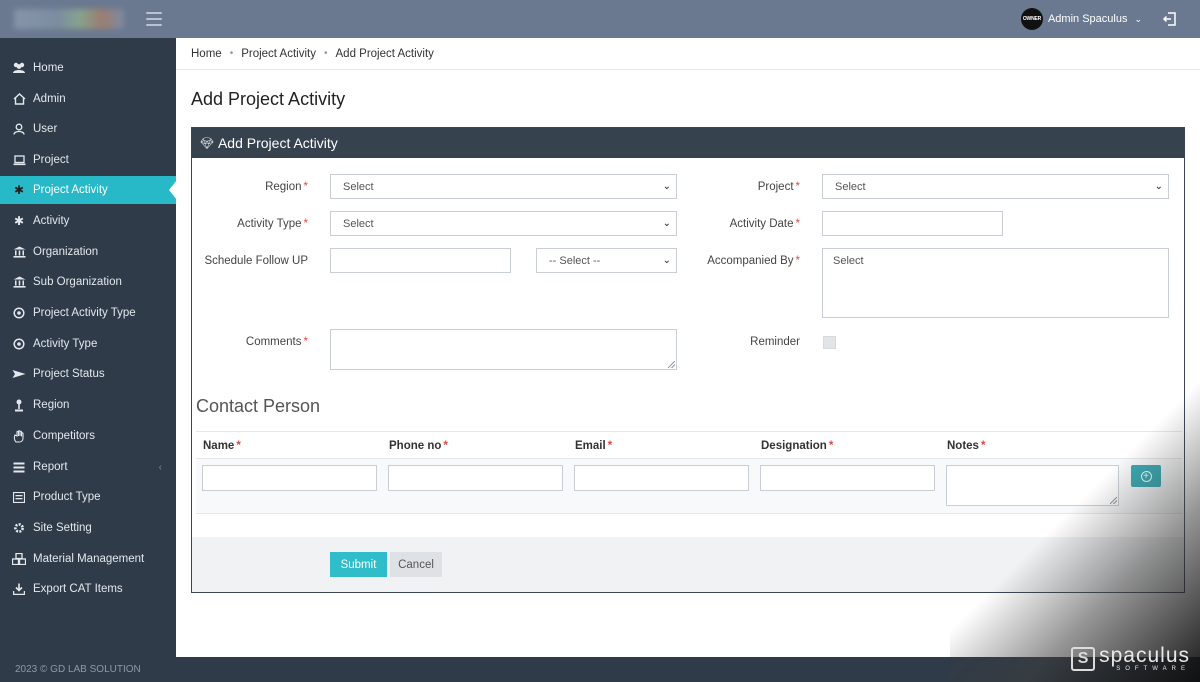  What do you see at coordinates (1087, 19) in the screenshot?
I see `user-name: Admin Spaculus` at bounding box center [1087, 19].